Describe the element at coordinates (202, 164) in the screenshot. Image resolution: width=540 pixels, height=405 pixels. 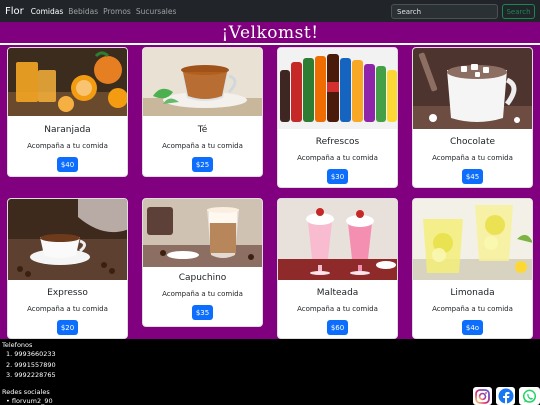
I see `price-button: $25` at that location.